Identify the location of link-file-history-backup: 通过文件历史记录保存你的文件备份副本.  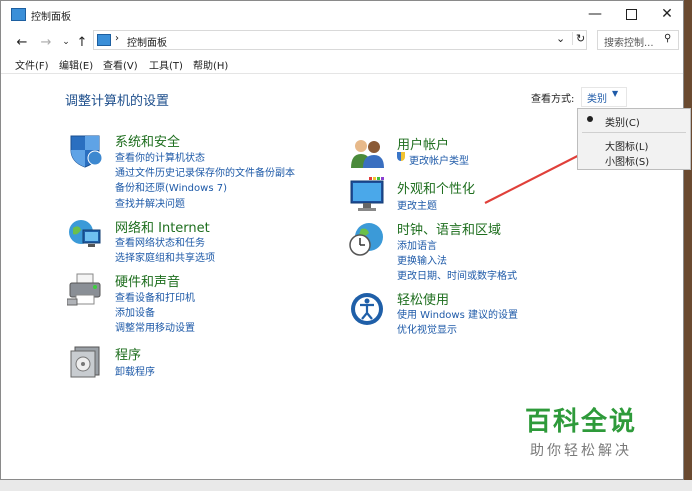
(205, 171).